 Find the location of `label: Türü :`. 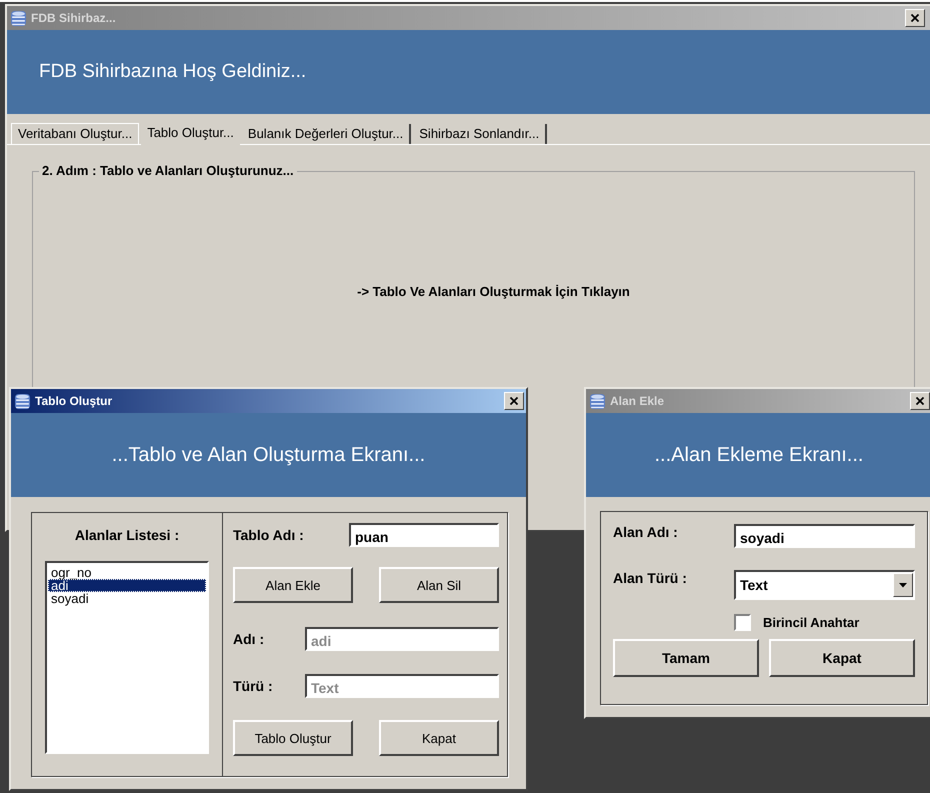

label: Türü : is located at coordinates (253, 686).